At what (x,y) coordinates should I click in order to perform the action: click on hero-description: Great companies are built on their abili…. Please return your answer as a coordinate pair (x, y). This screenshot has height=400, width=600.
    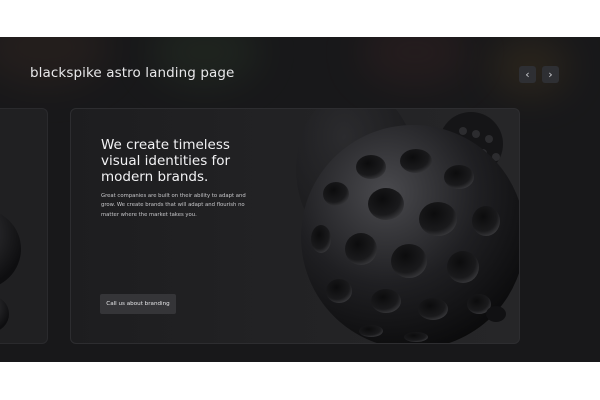
    Looking at the image, I should click on (173, 205).